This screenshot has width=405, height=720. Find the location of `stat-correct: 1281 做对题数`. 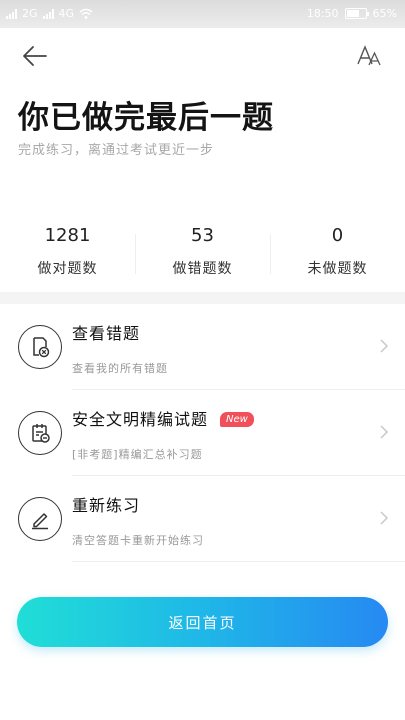

stat-correct: 1281 做对题数 is located at coordinates (67, 255).